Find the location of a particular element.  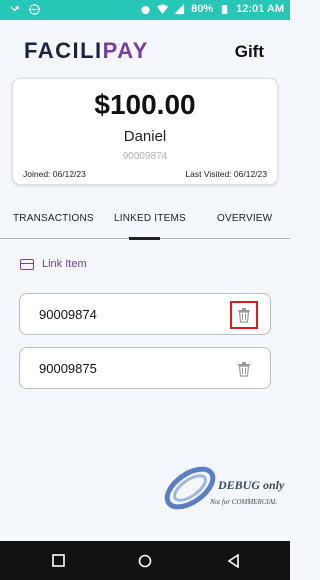

link-item-button: Link Item is located at coordinates (53, 264).